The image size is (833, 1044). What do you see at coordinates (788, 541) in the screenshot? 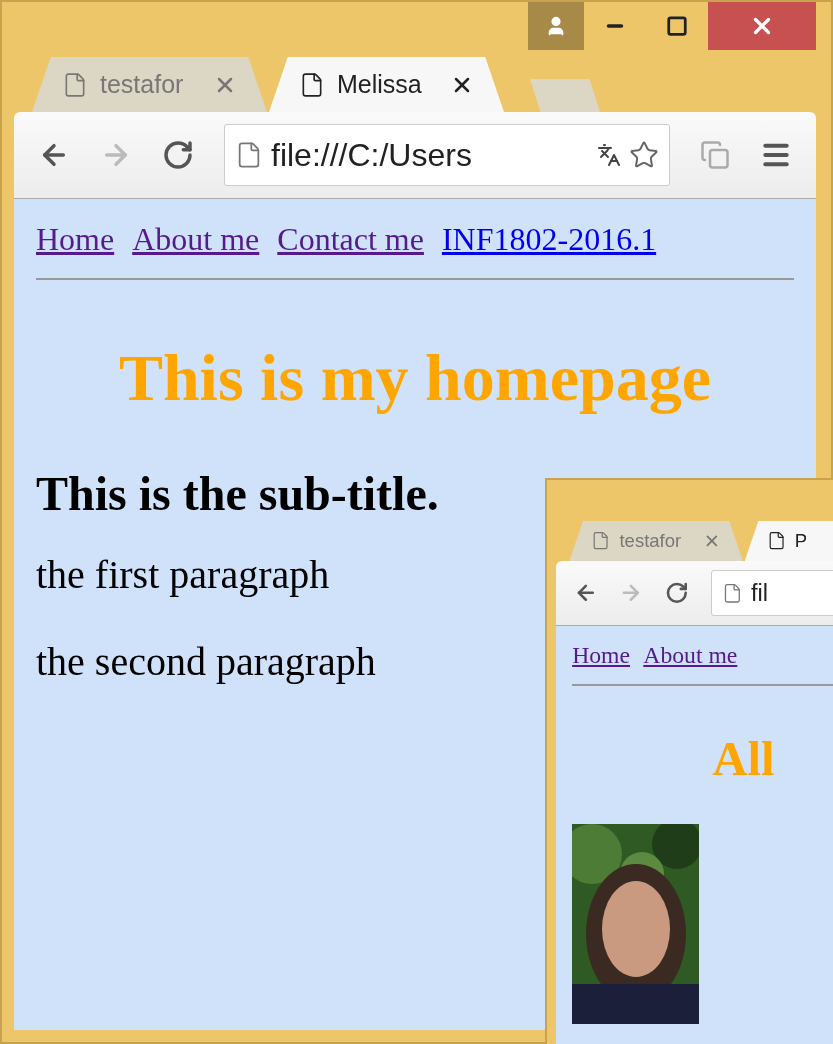
I see `browser-tab: P` at bounding box center [788, 541].